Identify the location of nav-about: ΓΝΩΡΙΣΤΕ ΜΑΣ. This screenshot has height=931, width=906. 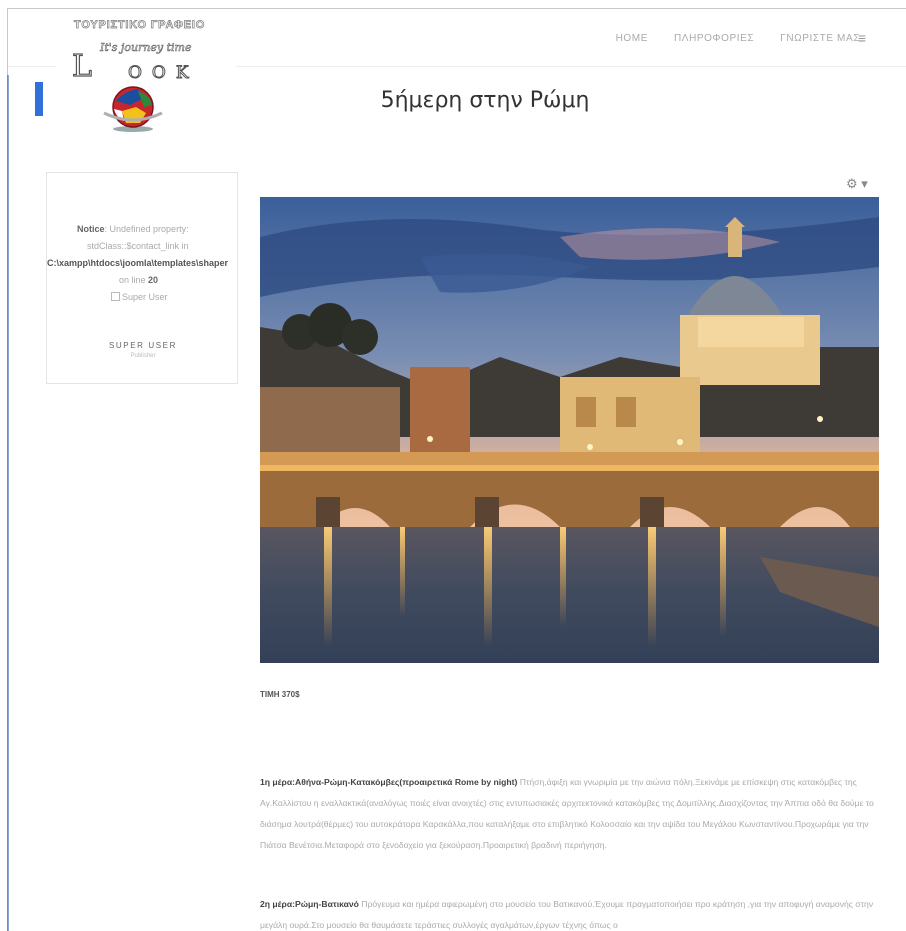
(820, 38).